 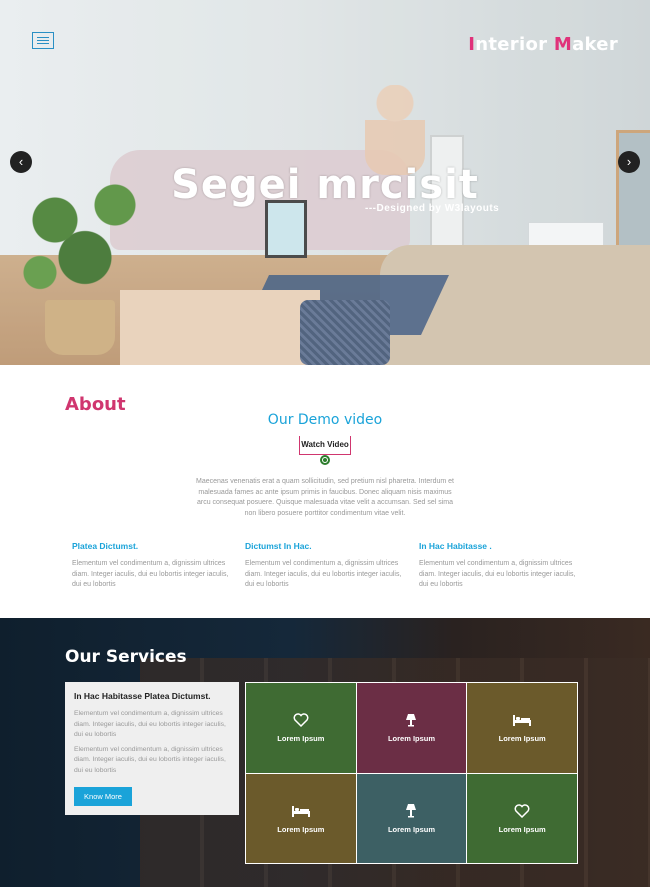 I want to click on hero-subtitle: ---Designed by W3layouts, so click(x=432, y=208).